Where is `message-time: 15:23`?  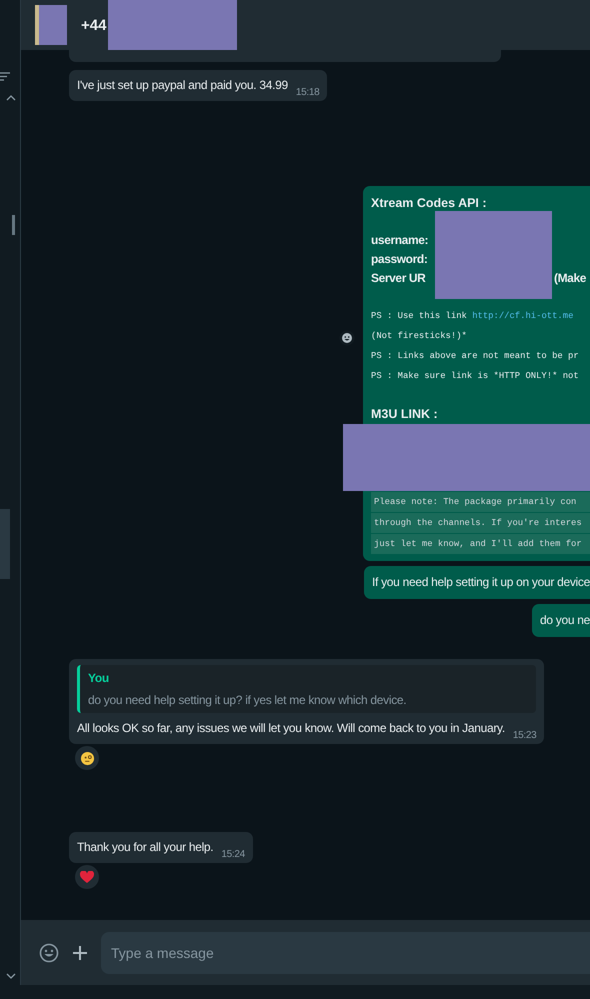 message-time: 15:23 is located at coordinates (524, 735).